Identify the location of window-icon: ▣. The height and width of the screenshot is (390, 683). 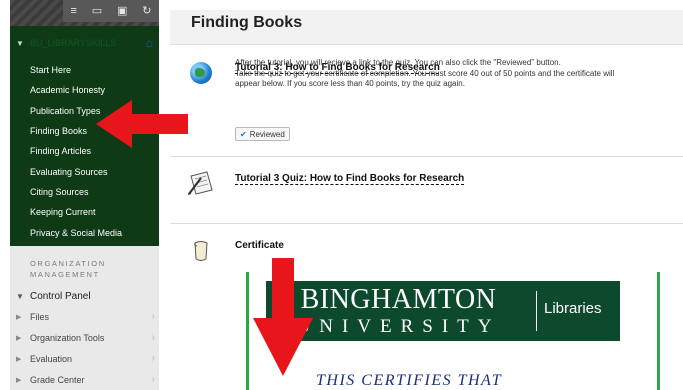
(122, 11).